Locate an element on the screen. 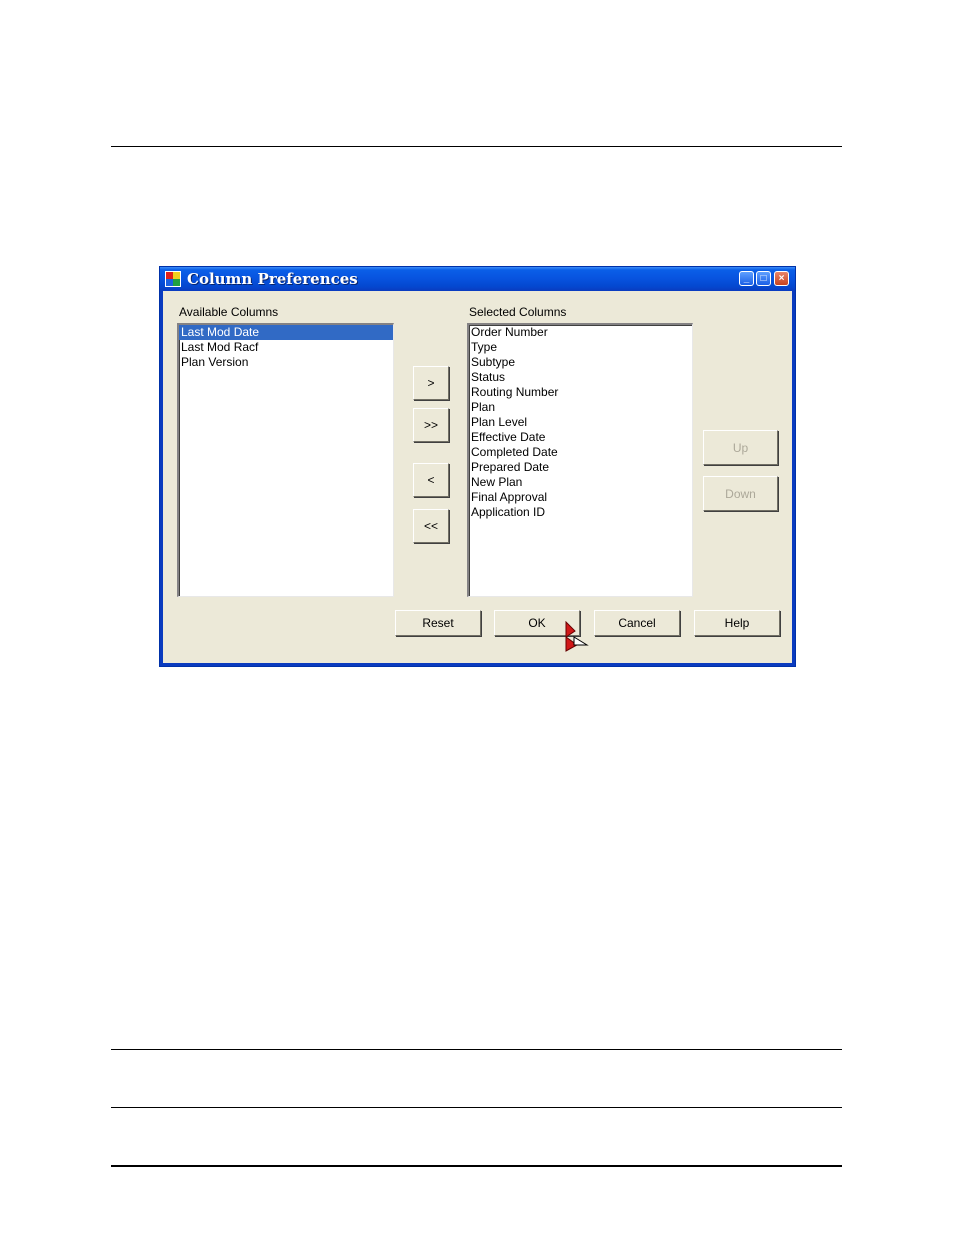  list-item: Completed Date is located at coordinates (580, 452).